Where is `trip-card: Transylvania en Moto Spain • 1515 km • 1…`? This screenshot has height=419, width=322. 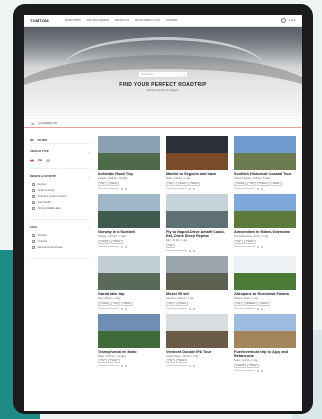 trip-card: Transylvania en Moto Spain • 1515 km • 1… is located at coordinates (129, 342).